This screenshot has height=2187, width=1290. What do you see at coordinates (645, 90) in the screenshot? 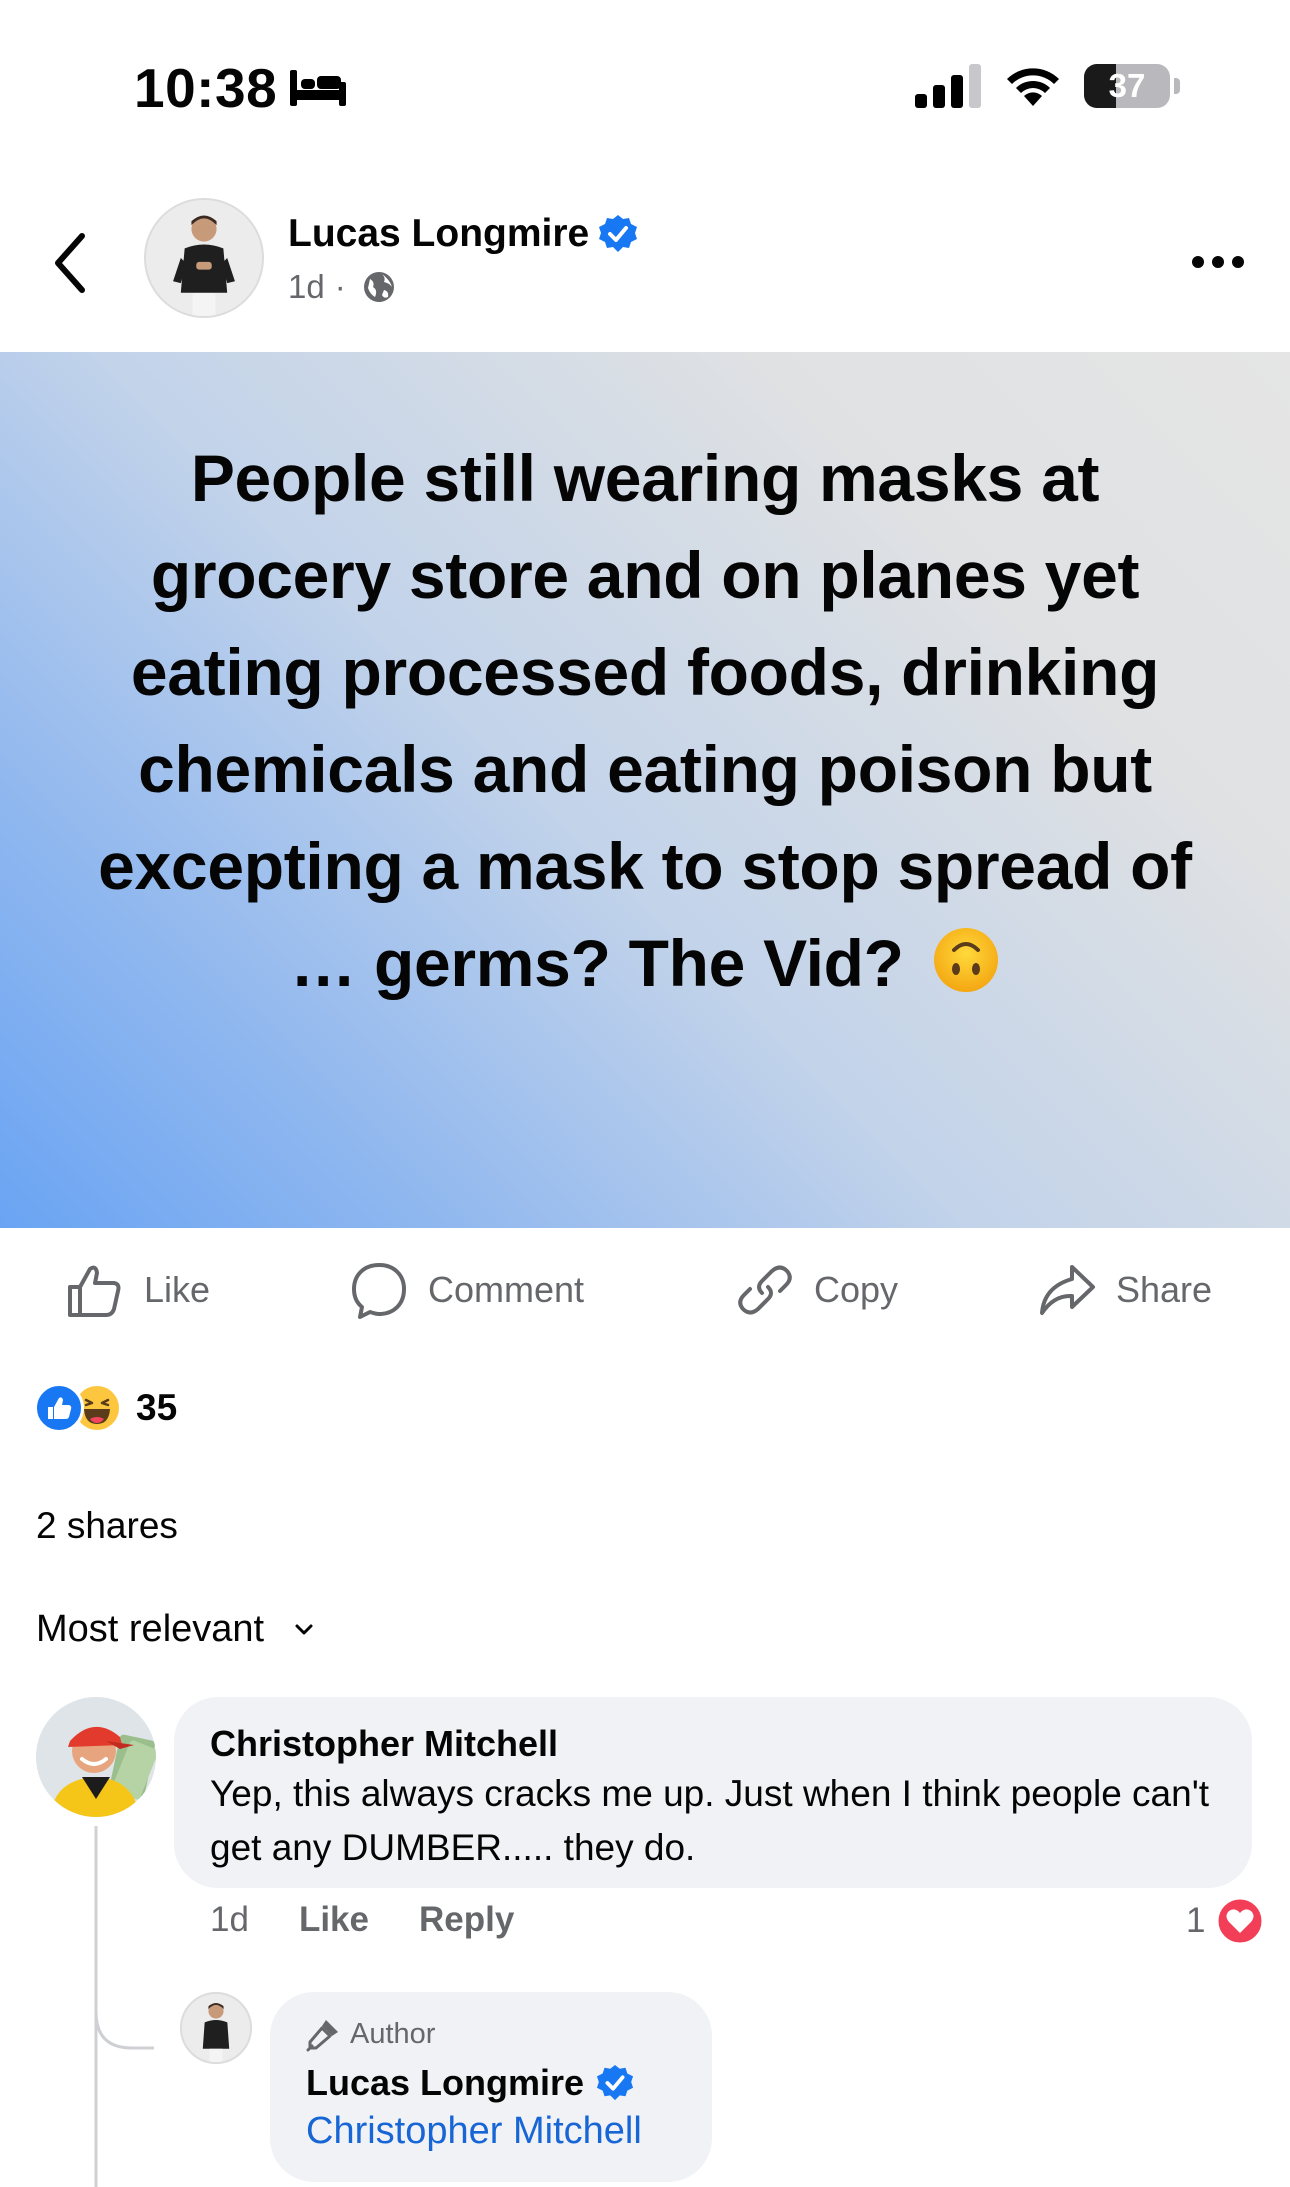
I see `status-bar: 10:38 37` at bounding box center [645, 90].